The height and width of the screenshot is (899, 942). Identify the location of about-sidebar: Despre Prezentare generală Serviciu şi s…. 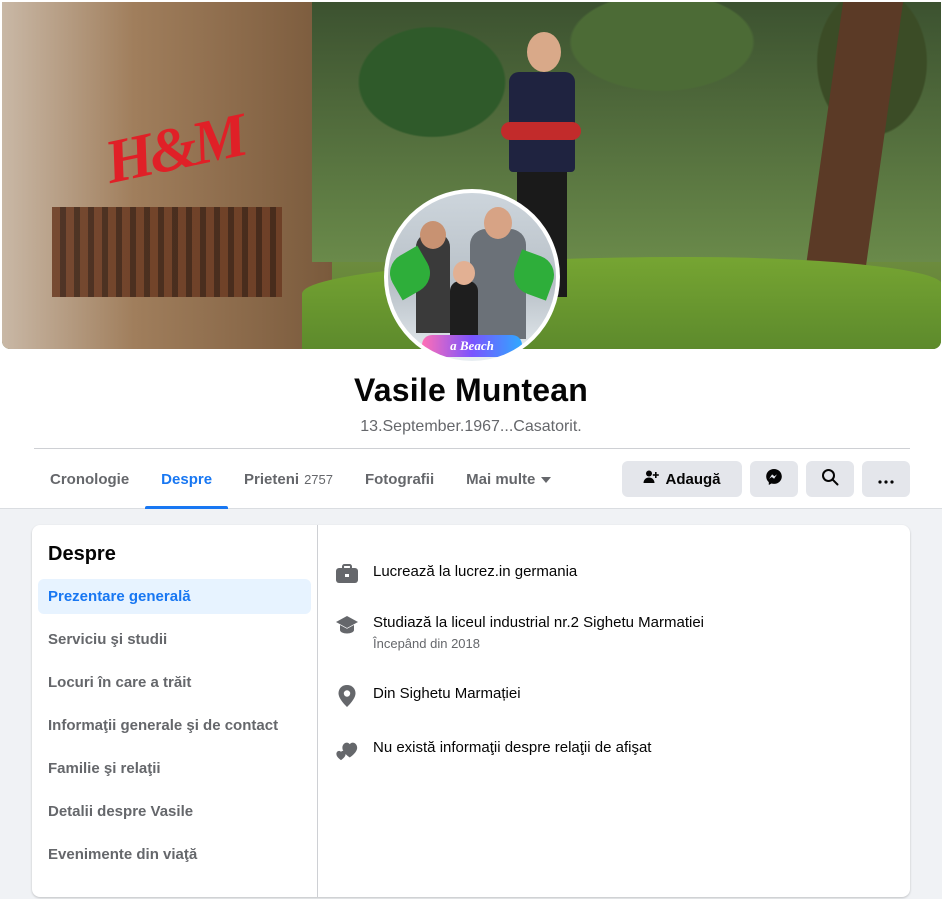
(175, 711).